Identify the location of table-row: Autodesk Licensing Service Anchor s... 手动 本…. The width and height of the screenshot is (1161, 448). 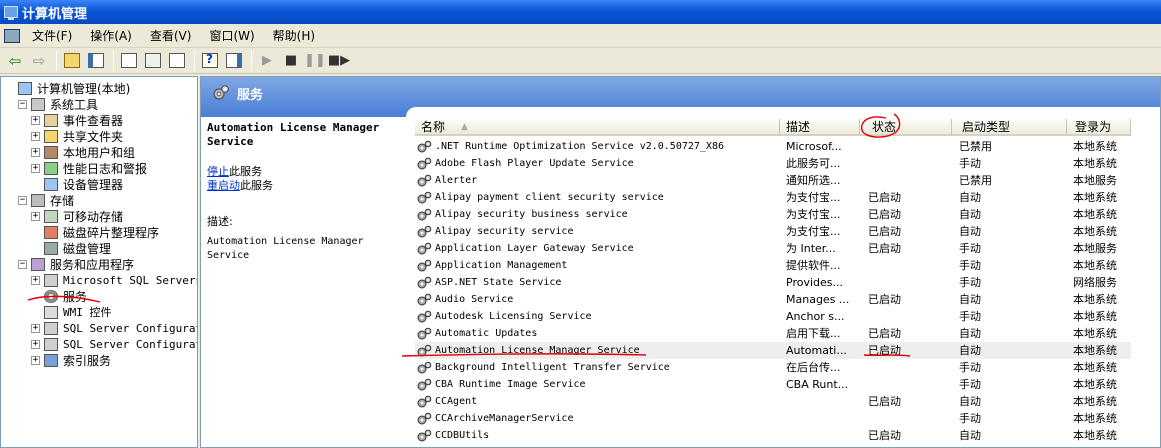
(773, 316).